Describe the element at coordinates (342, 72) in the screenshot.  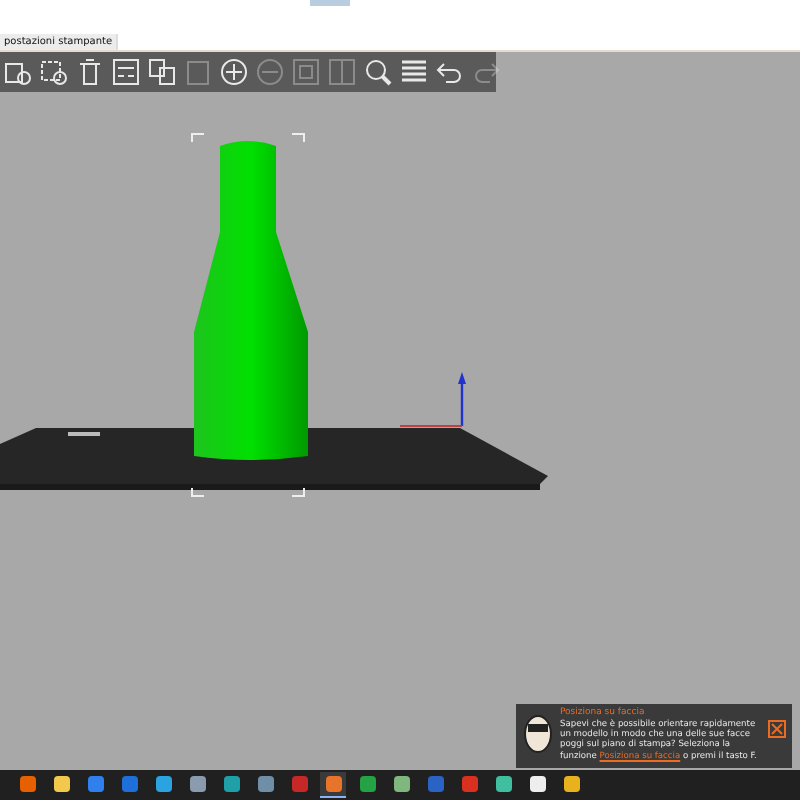
I see `split-parts-icon` at that location.